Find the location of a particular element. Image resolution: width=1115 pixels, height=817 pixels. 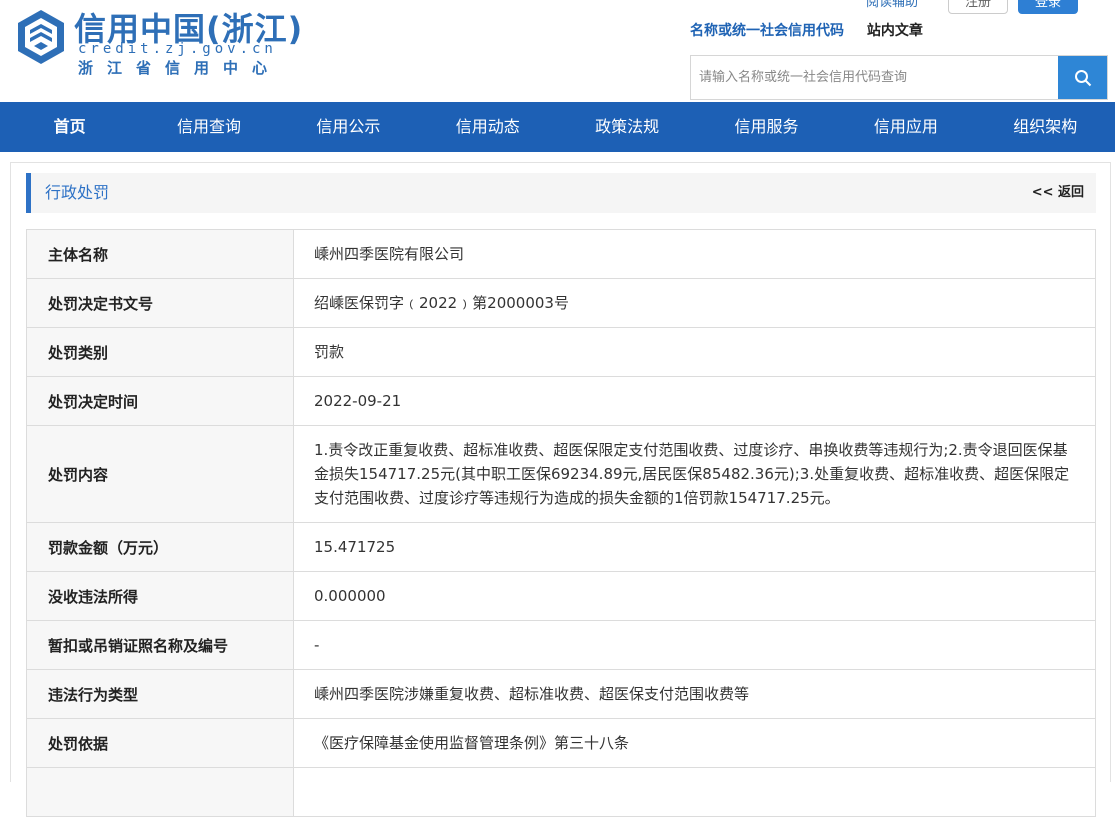

section-header: 行政处罚 << 返回 is located at coordinates (561, 193).